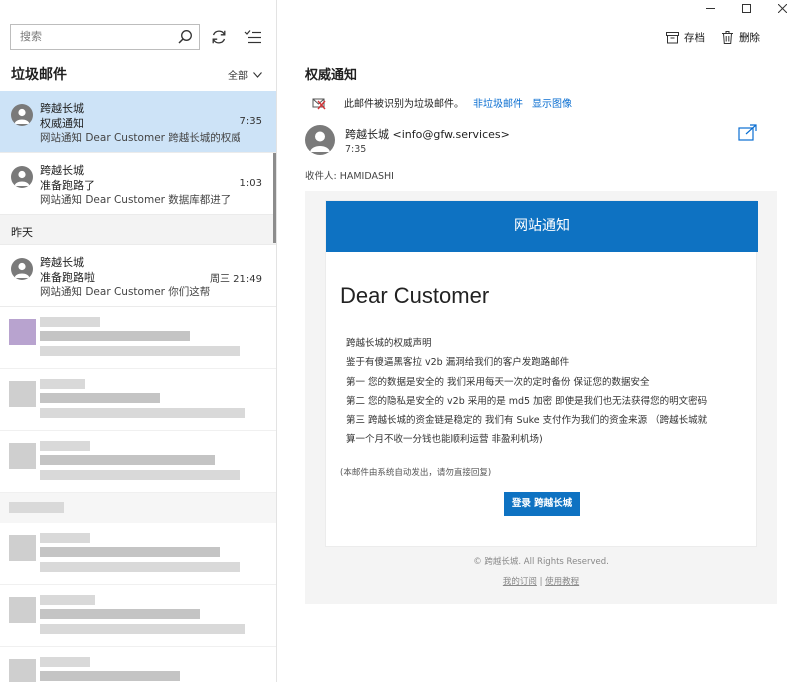 The height and width of the screenshot is (682, 800). Describe the element at coordinates (253, 37) in the screenshot. I see `select-mode-icon` at that location.